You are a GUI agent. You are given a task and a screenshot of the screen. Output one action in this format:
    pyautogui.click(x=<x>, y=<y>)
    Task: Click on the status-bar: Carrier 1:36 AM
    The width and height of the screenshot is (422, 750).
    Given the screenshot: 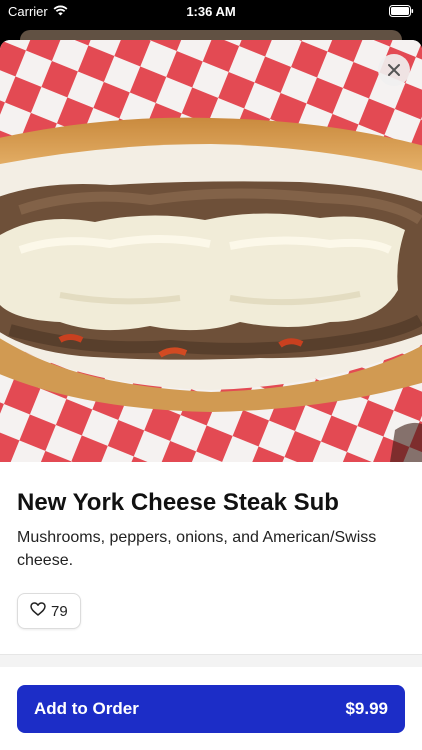 What is the action you would take?
    pyautogui.click(x=211, y=12)
    